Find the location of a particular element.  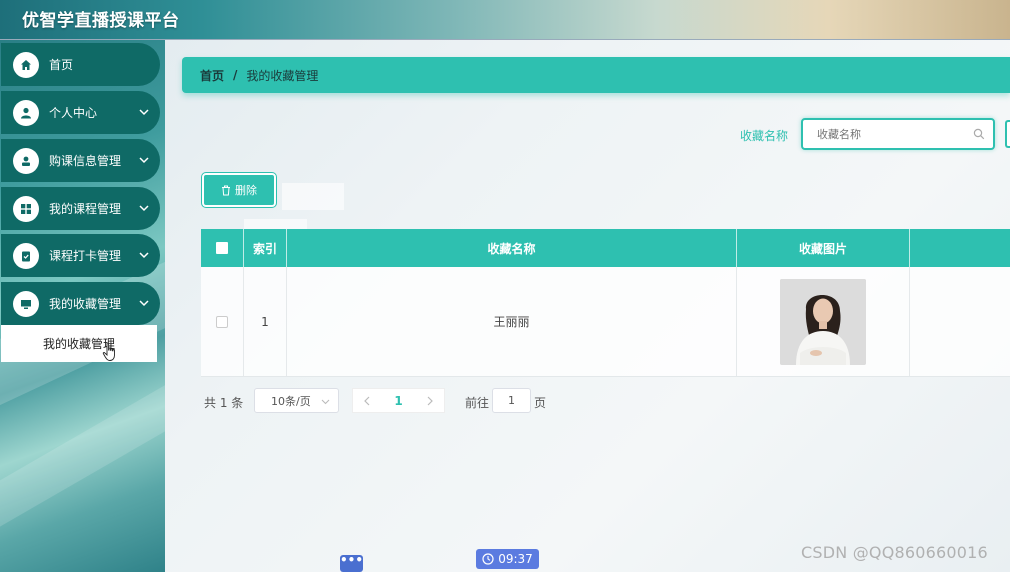

hand-cursor-icon is located at coordinates (108, 351).